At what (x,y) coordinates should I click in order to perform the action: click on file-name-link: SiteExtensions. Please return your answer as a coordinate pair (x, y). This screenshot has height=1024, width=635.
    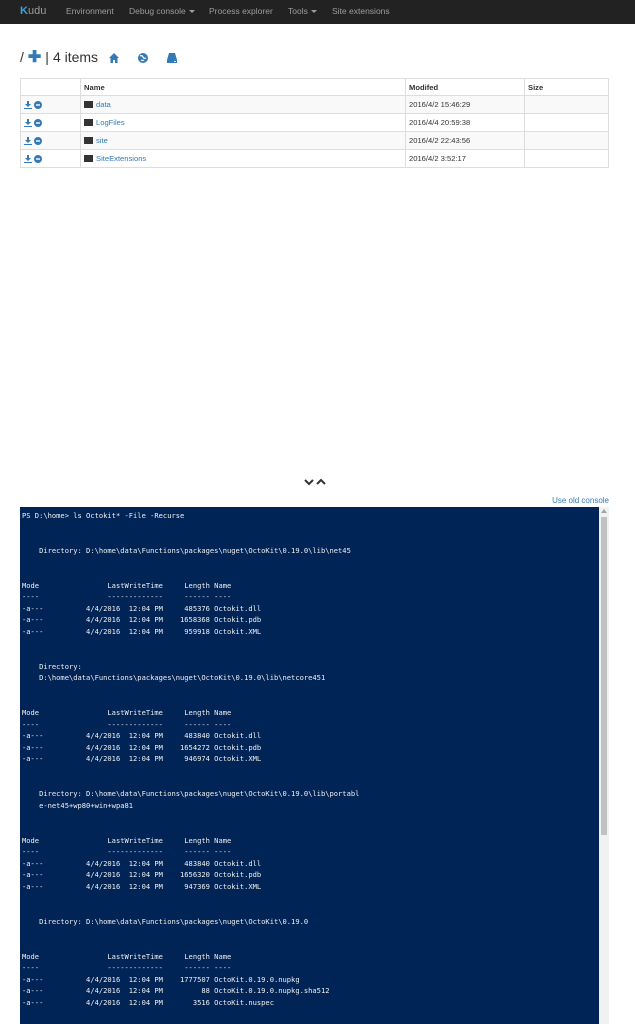
    Looking at the image, I should click on (121, 158).